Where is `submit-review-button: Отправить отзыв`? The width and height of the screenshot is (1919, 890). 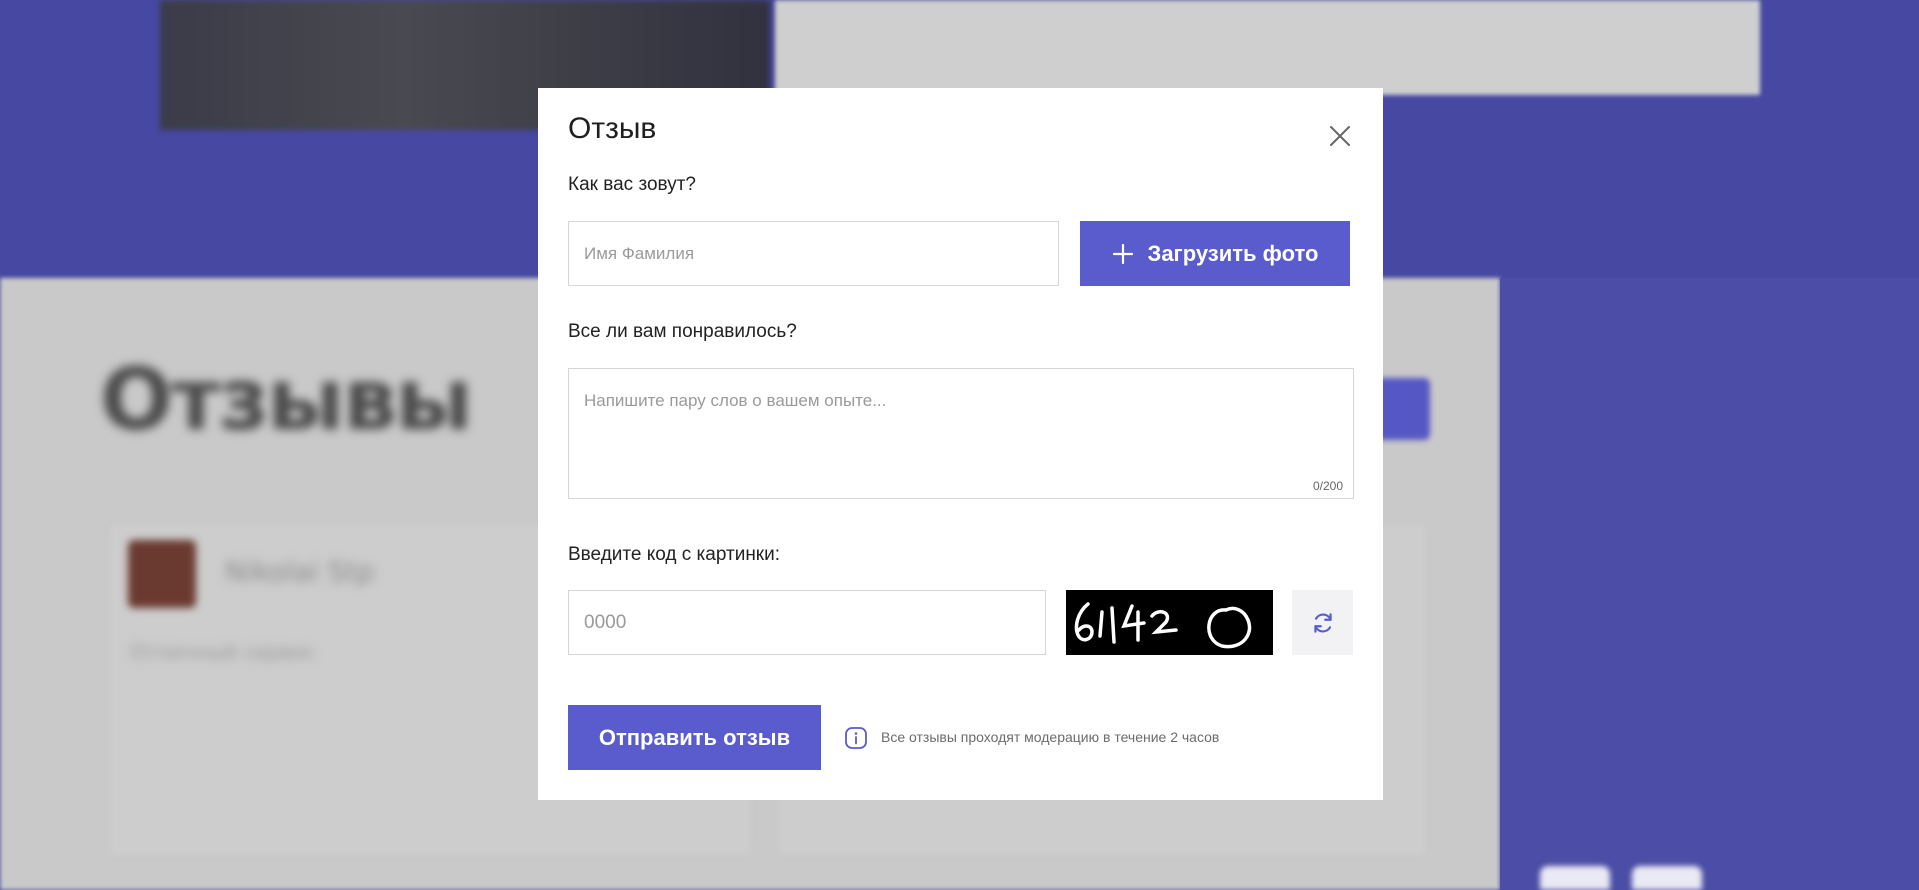
submit-review-button: Отправить отзыв is located at coordinates (694, 737).